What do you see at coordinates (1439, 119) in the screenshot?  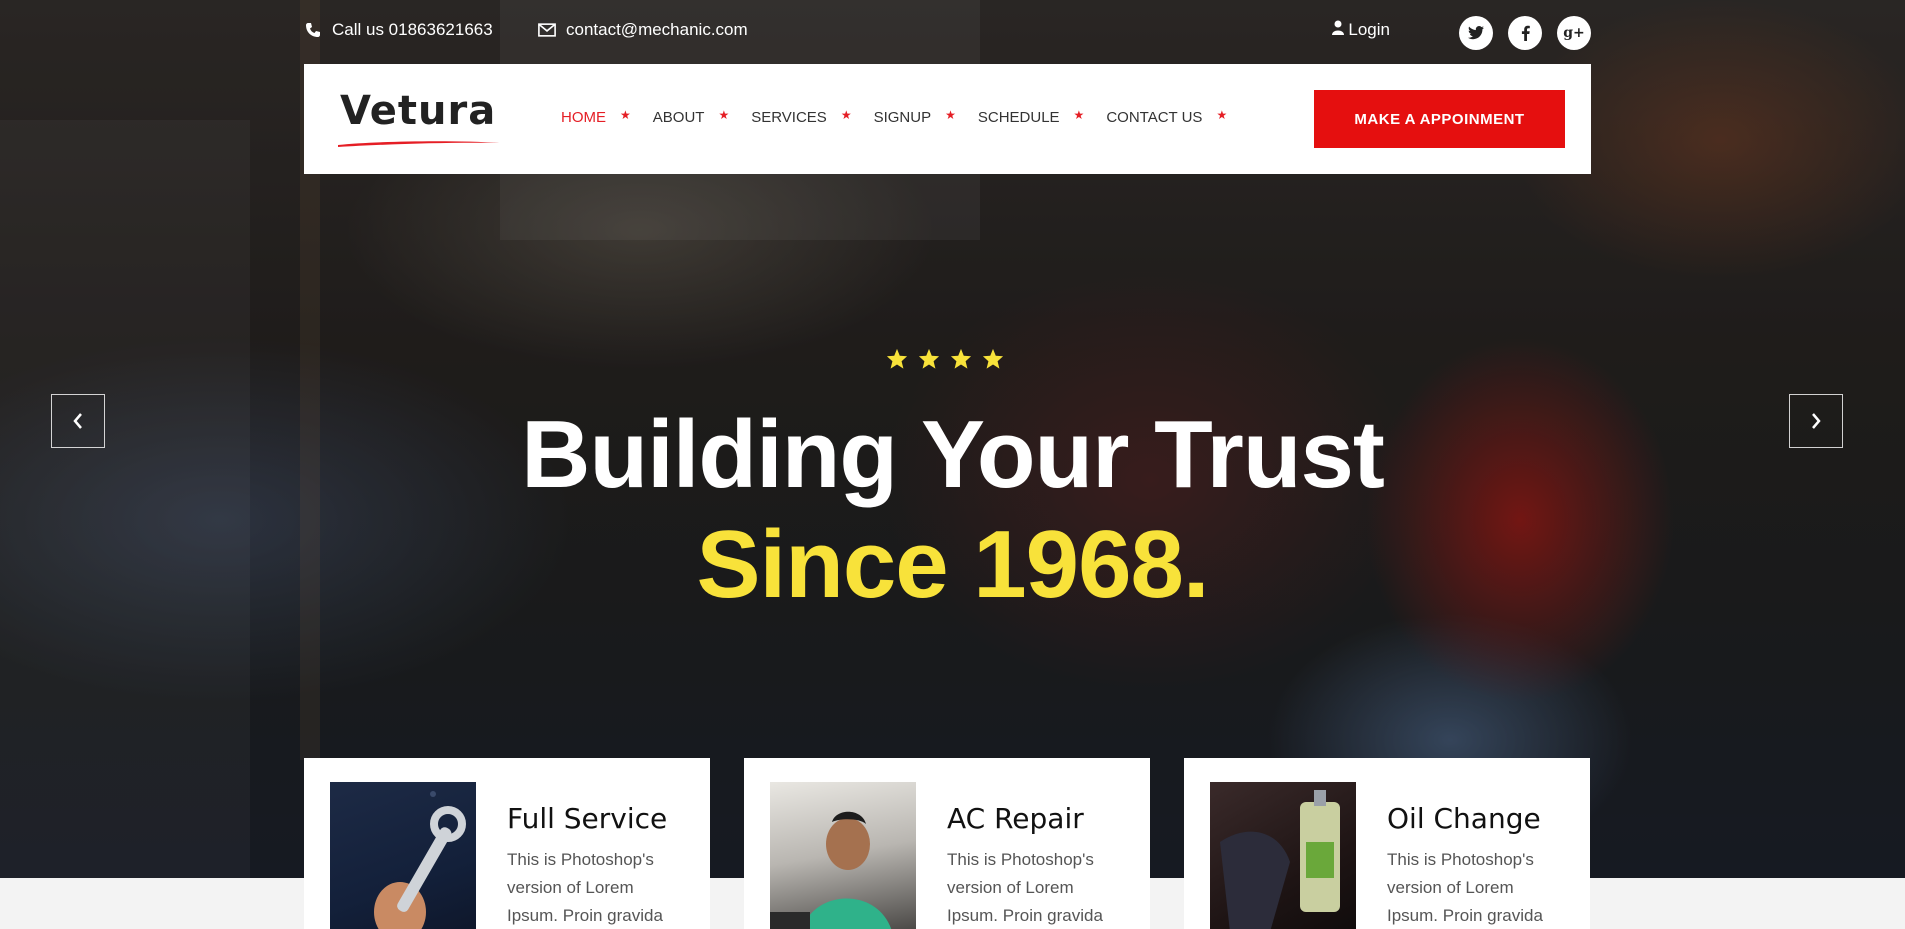 I see `make-appointment-button: MAKE A APPOINMENT` at bounding box center [1439, 119].